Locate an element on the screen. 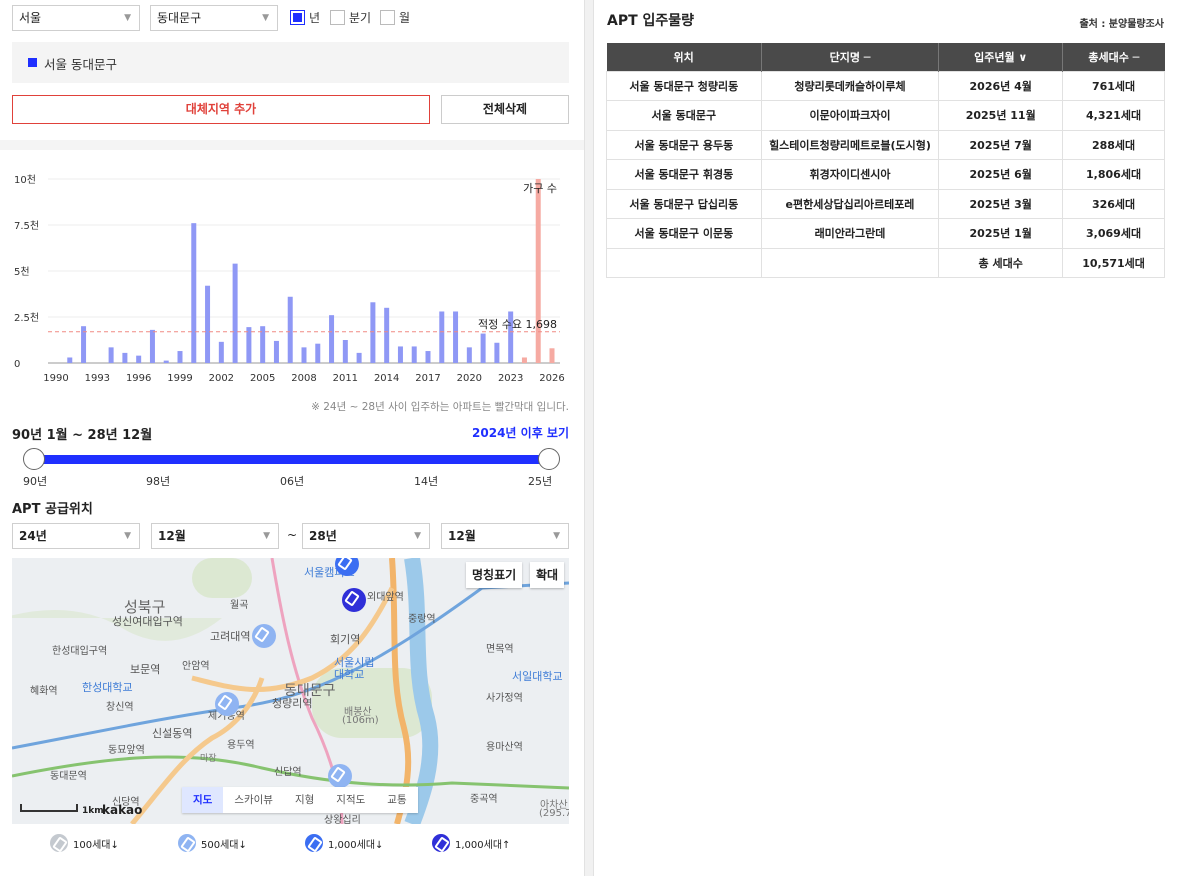  city-select: 서울 ▼ is located at coordinates (76, 18).